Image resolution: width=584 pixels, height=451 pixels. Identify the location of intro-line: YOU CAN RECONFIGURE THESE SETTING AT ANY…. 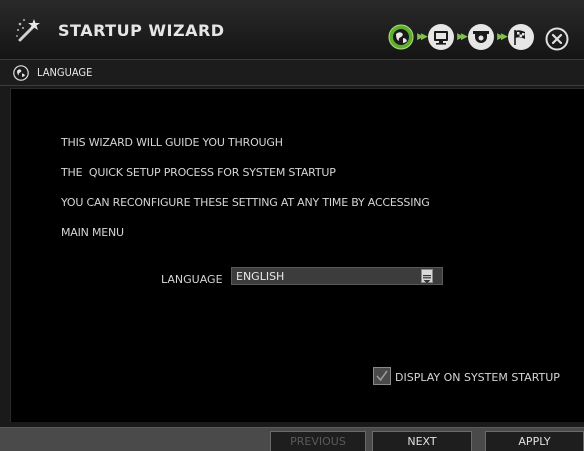
(245, 202).